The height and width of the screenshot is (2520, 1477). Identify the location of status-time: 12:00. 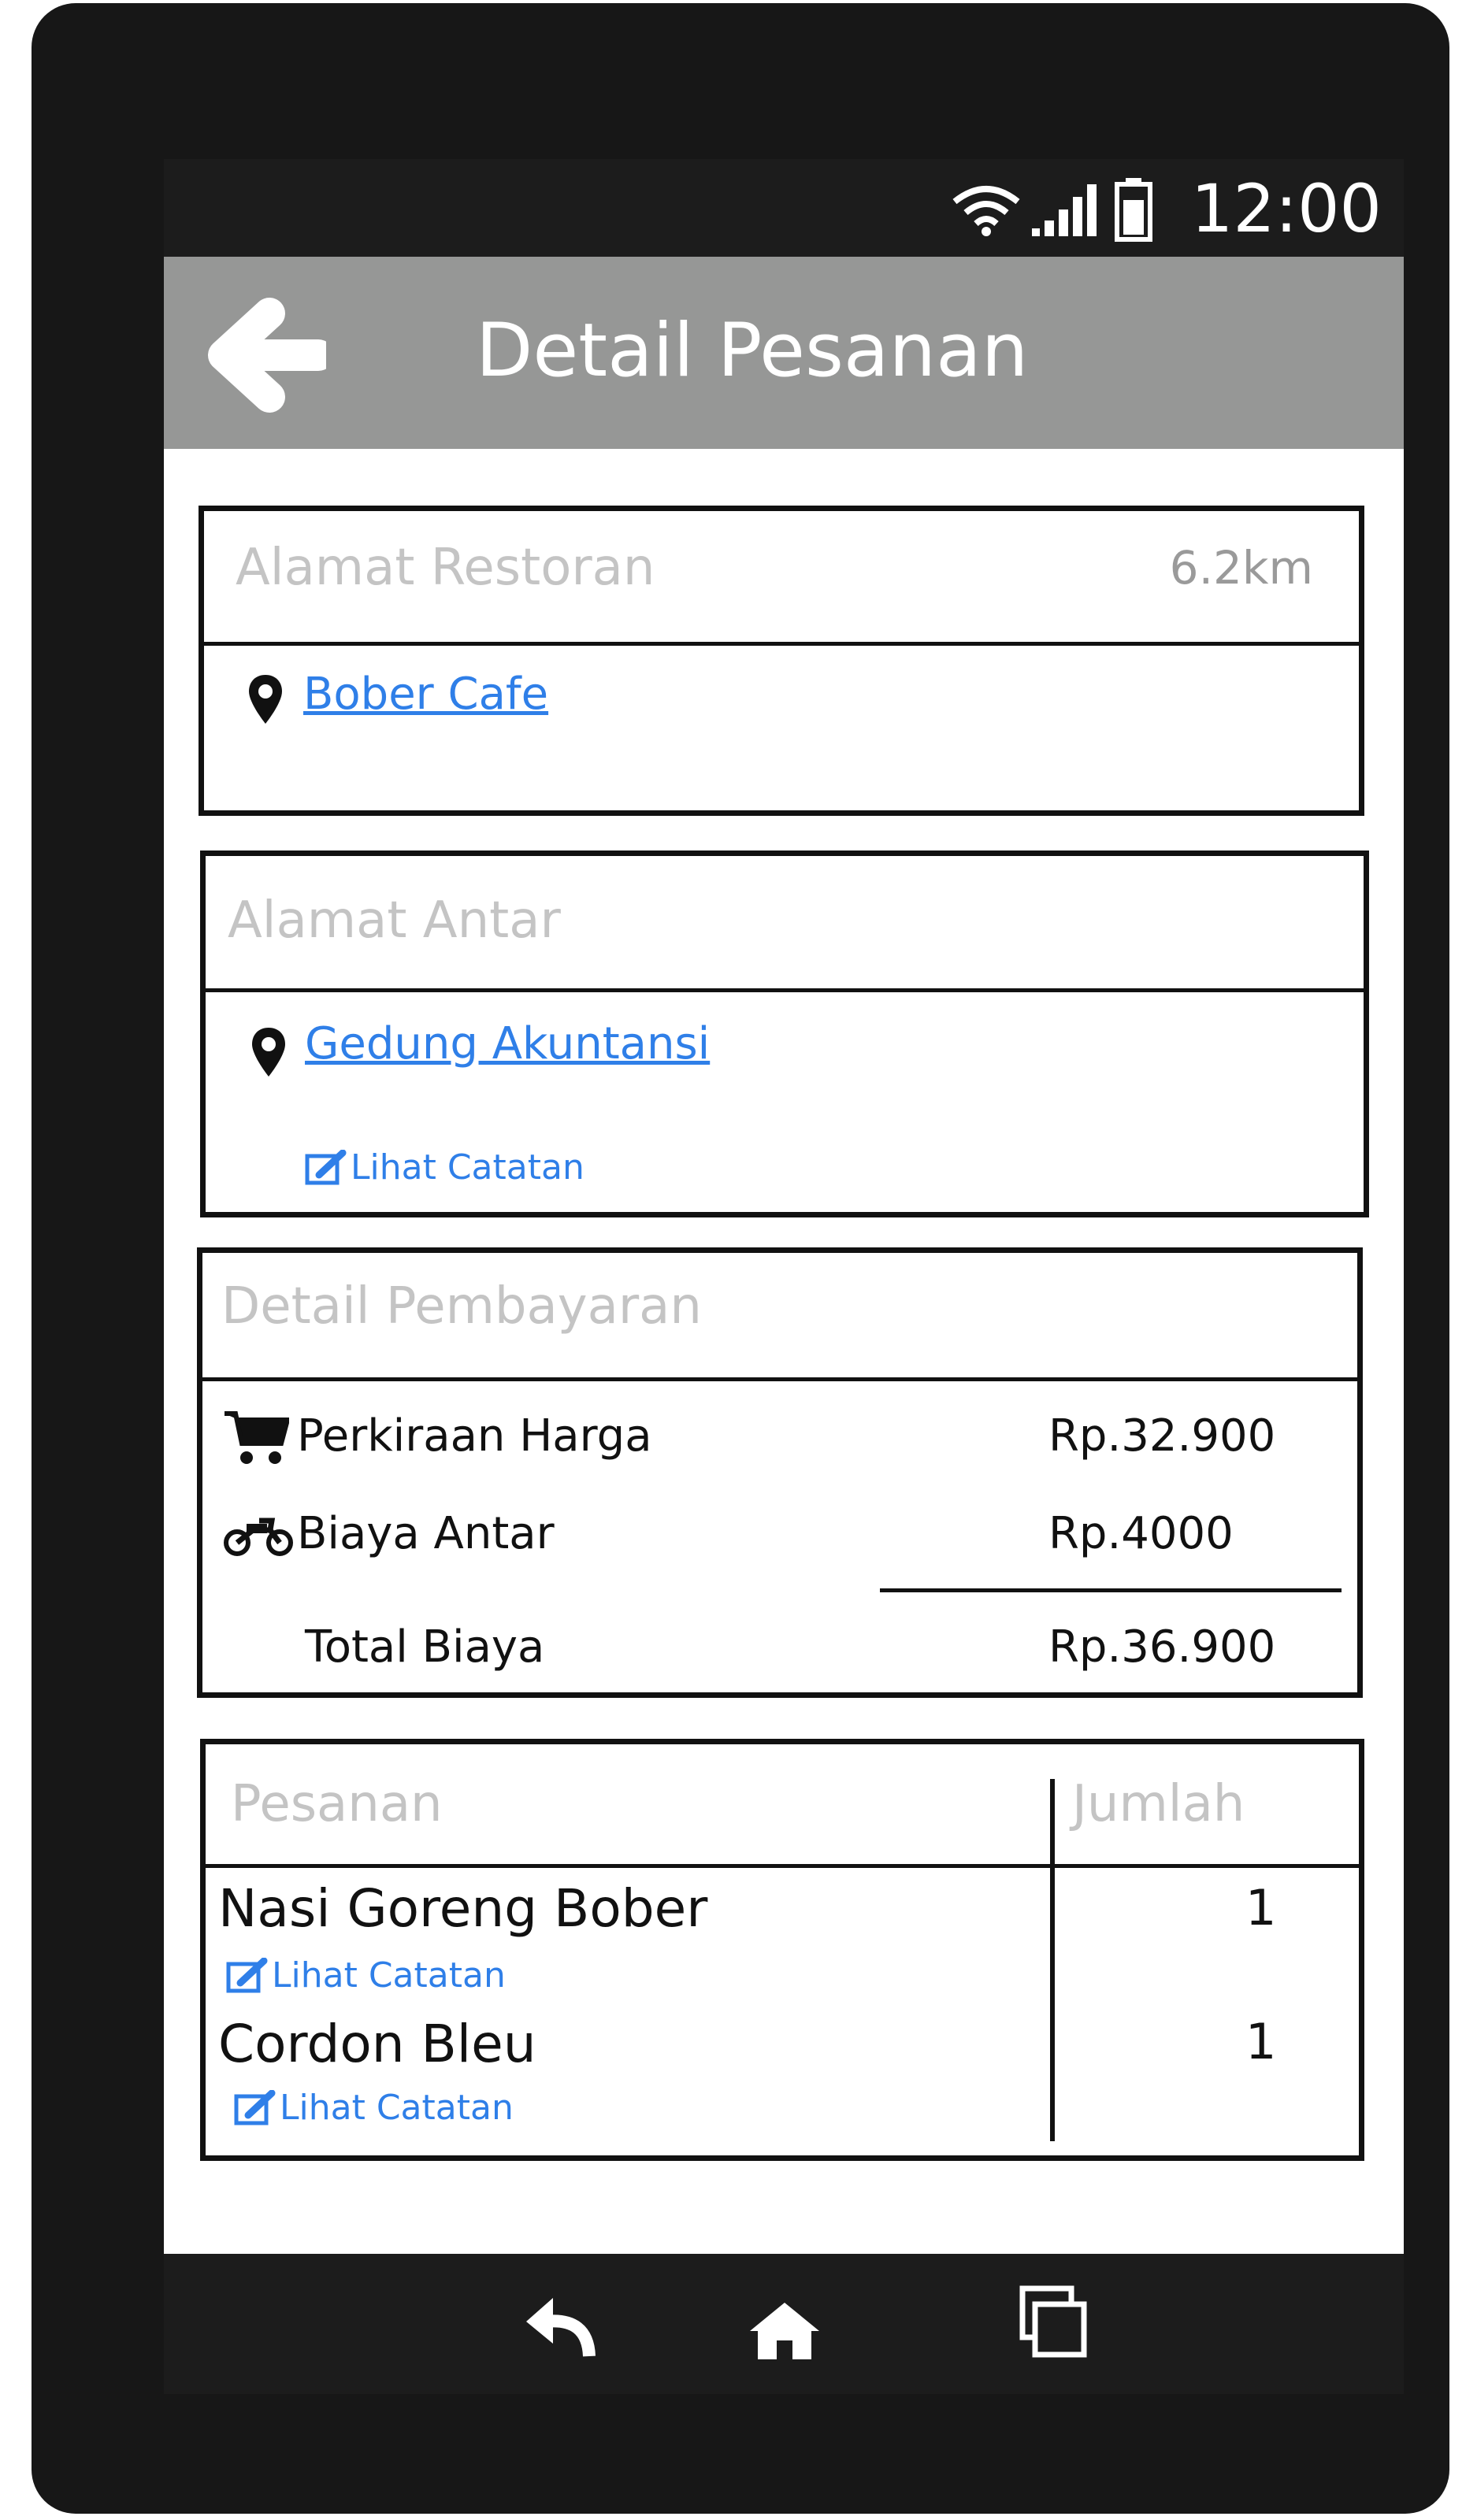
(1286, 208).